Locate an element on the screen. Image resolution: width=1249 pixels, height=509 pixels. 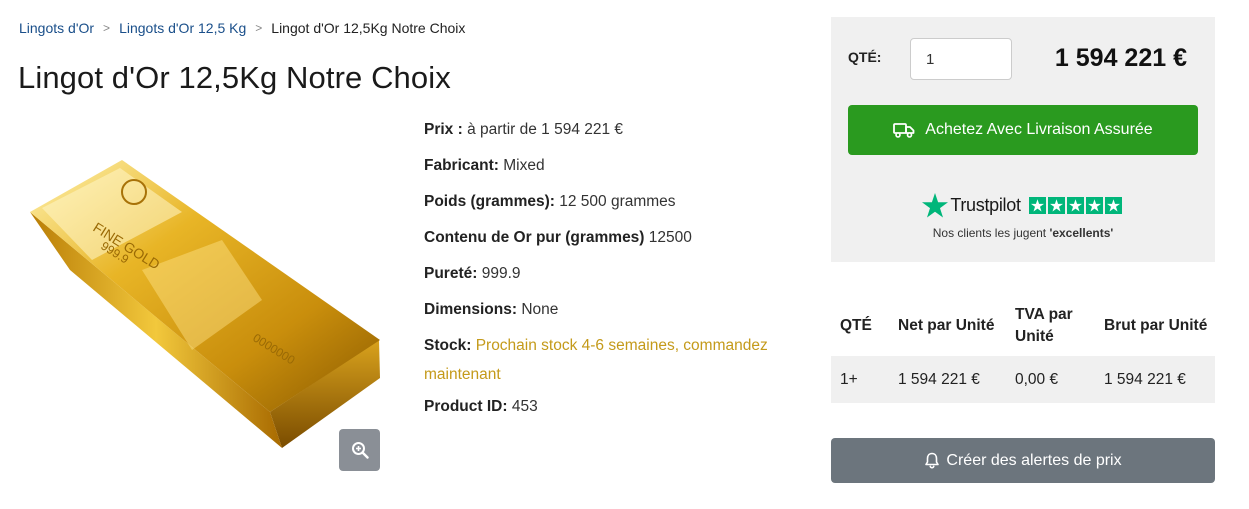
column-header: TVA par Unité is located at coordinates (1044, 325).